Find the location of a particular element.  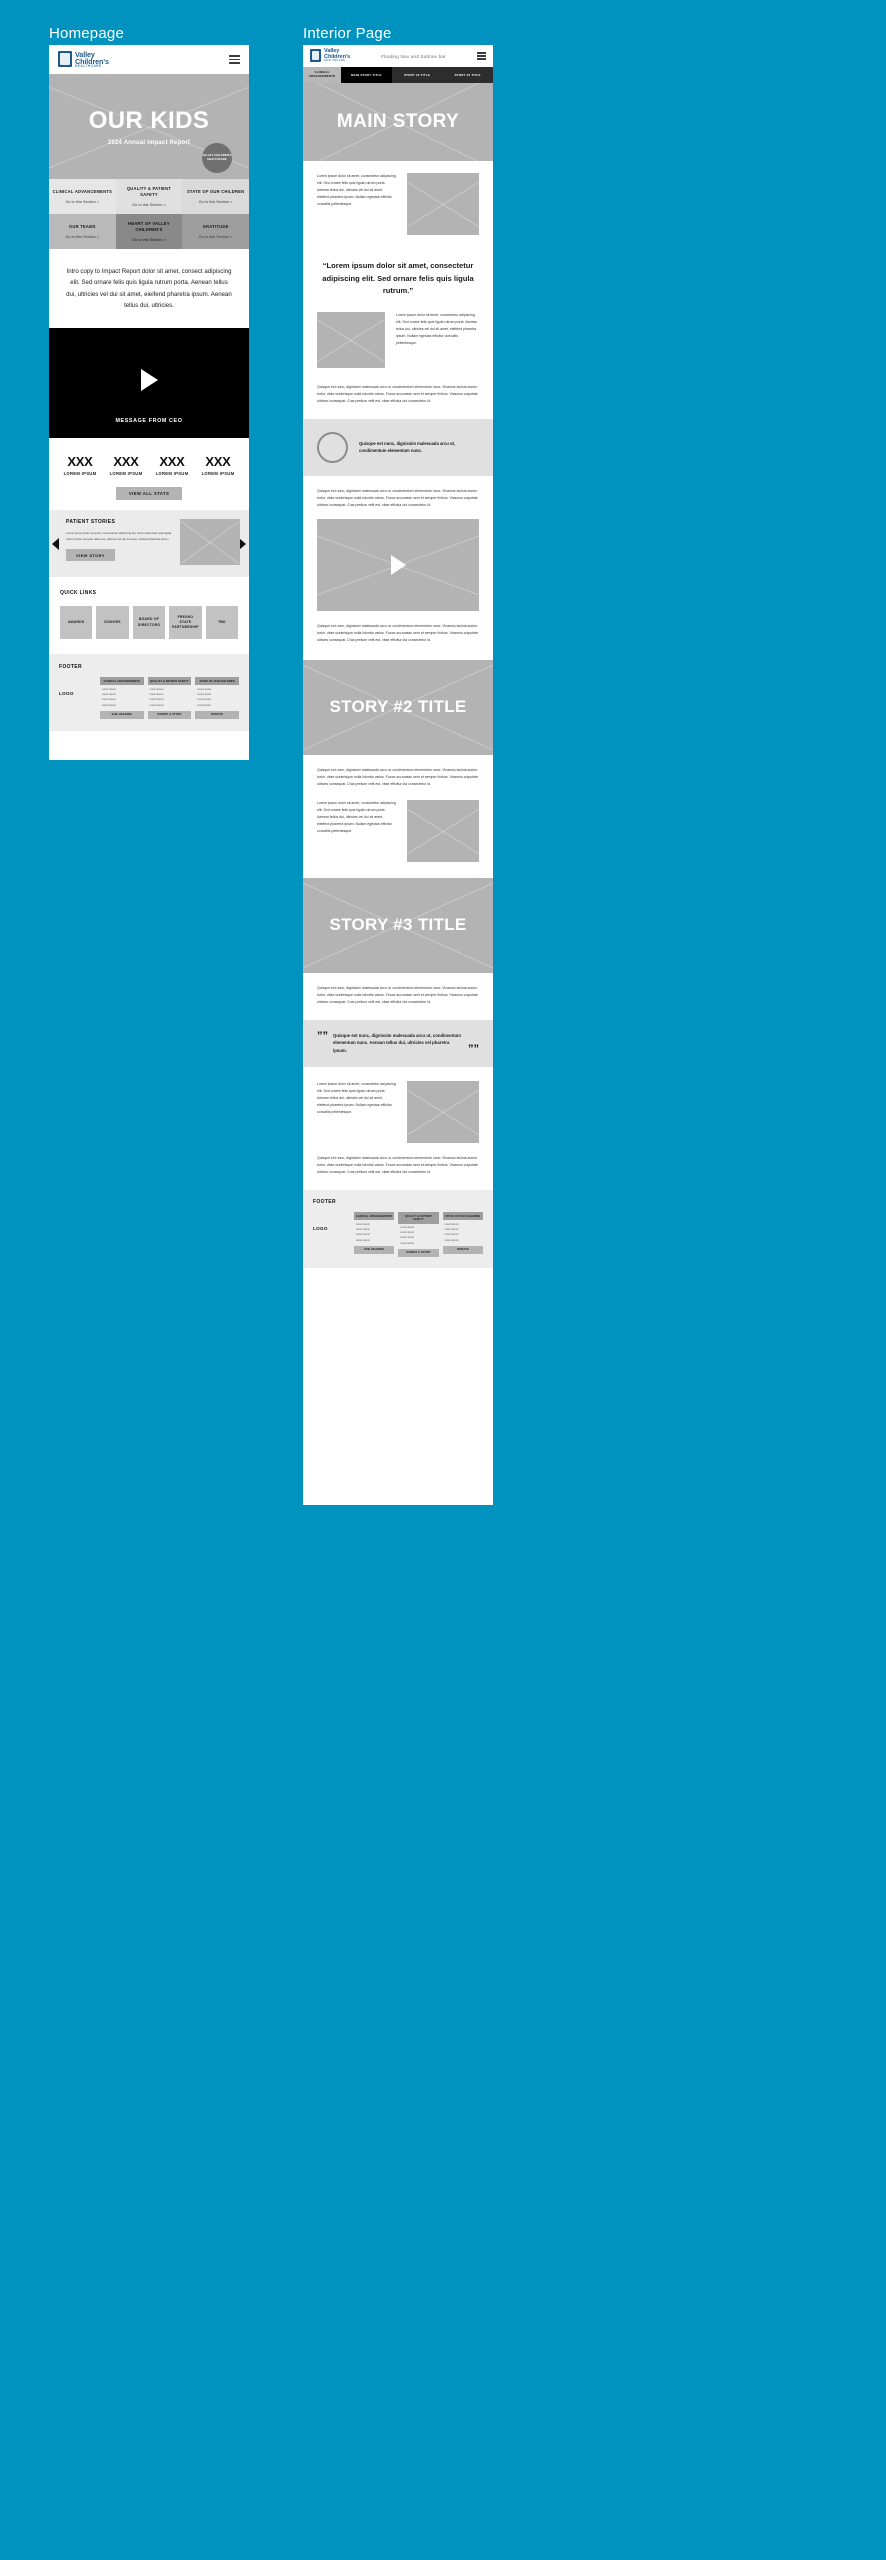

quick-link-tbd: TBD is located at coordinates (222, 623).